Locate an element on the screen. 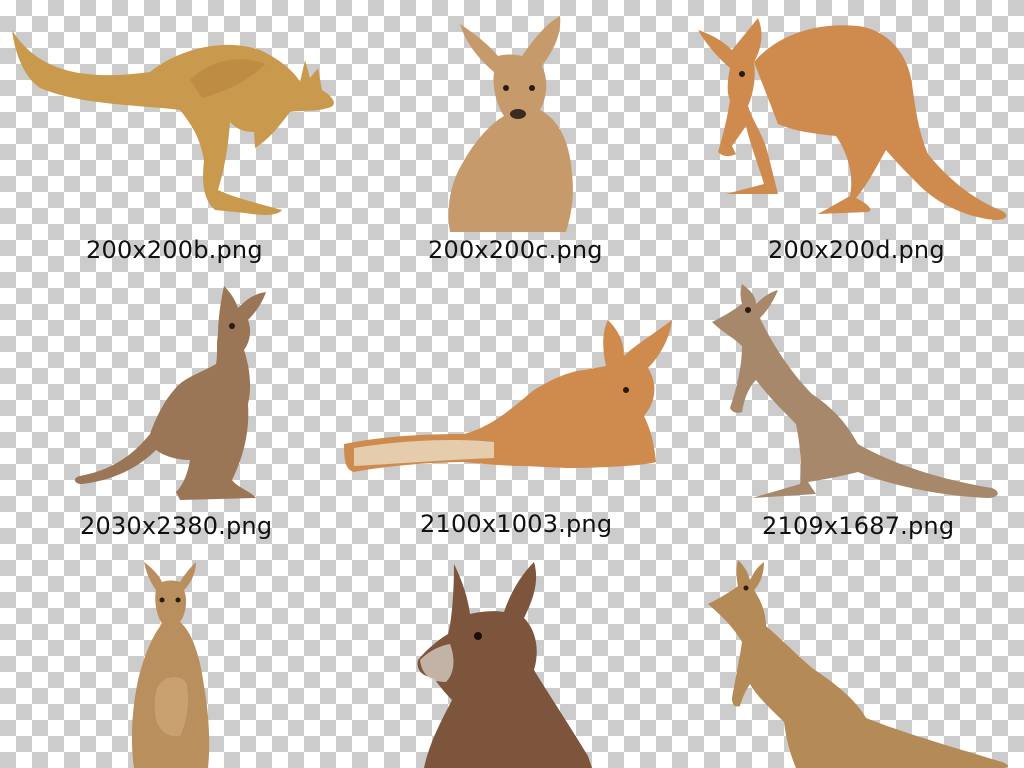 This screenshot has width=1024, height=768. kangaroo-standing-side-icon is located at coordinates (852, 119).